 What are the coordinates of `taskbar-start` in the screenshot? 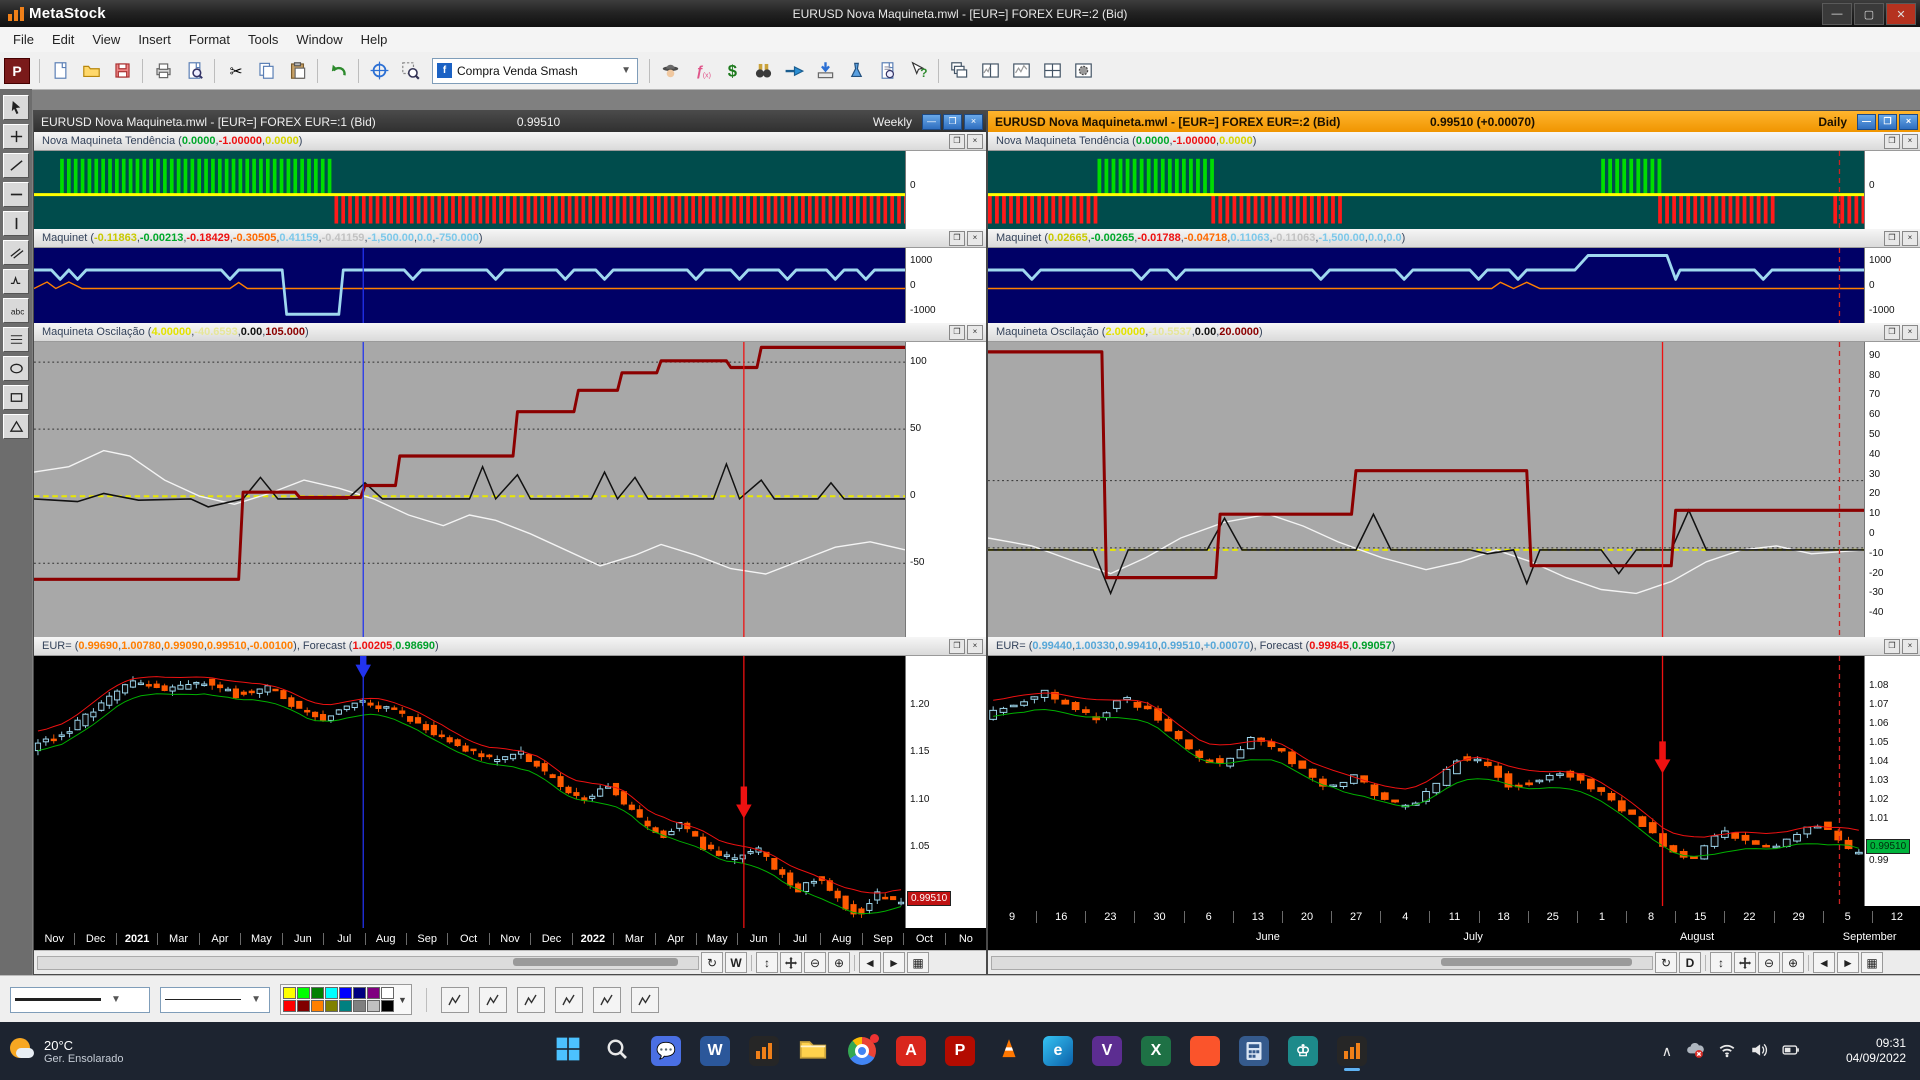 It's located at (568, 1051).